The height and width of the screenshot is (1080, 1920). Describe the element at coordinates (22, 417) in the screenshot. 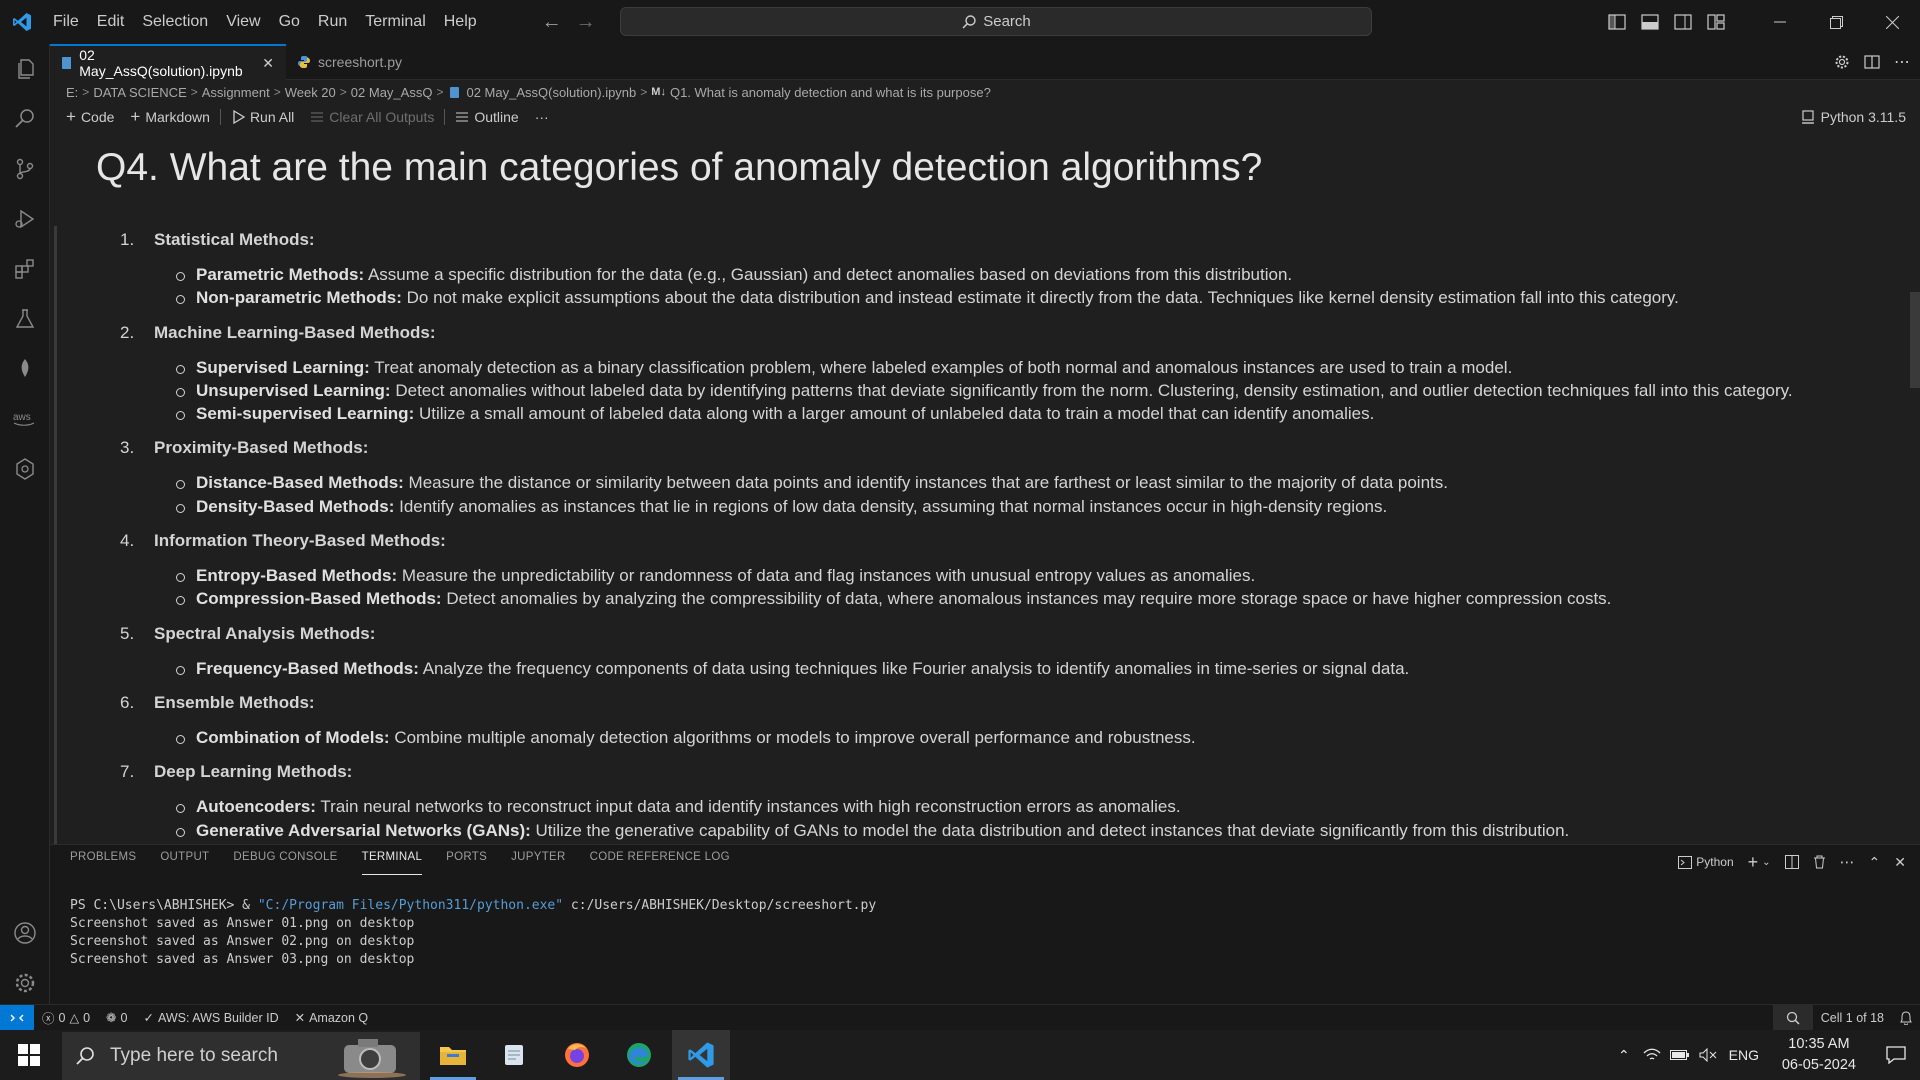

I see `svg-text: aws` at that location.